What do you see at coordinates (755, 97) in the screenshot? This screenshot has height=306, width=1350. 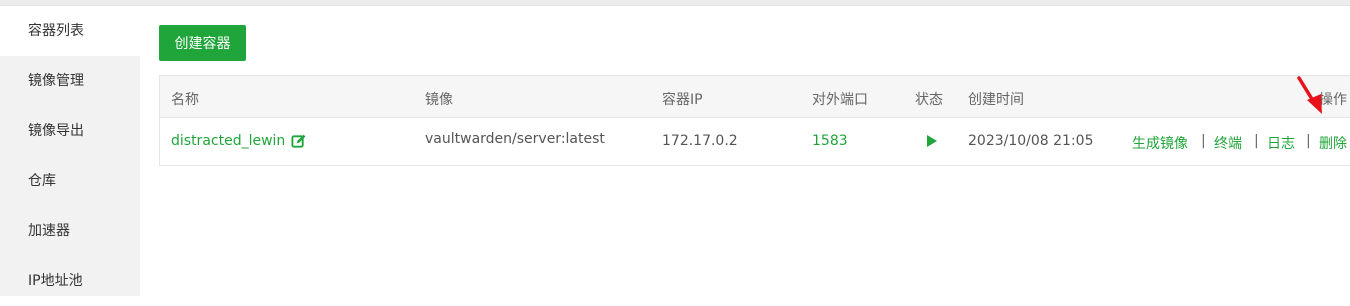 I see `table-header: 名称 镜像 容器IP 对外端口 状态 创建时间 操作` at bounding box center [755, 97].